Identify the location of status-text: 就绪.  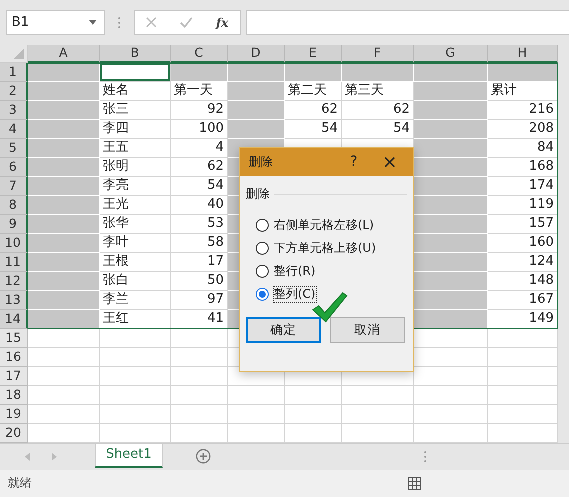
(20, 483).